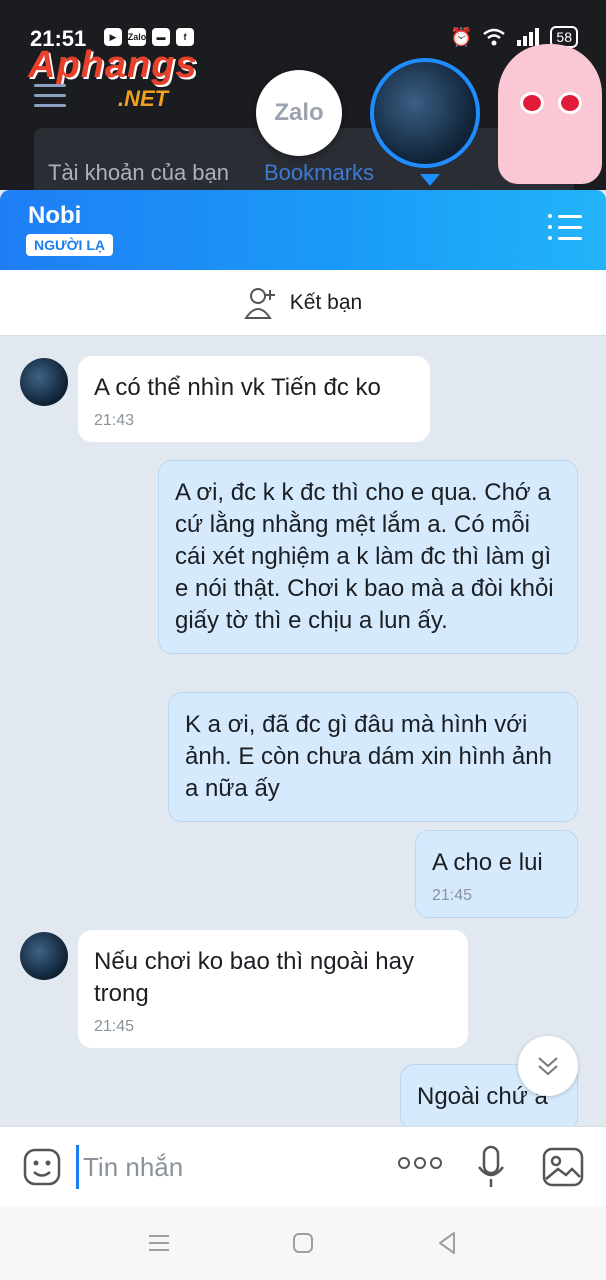 The image size is (606, 1280). I want to click on recent-apps-icon, so click(159, 1243).